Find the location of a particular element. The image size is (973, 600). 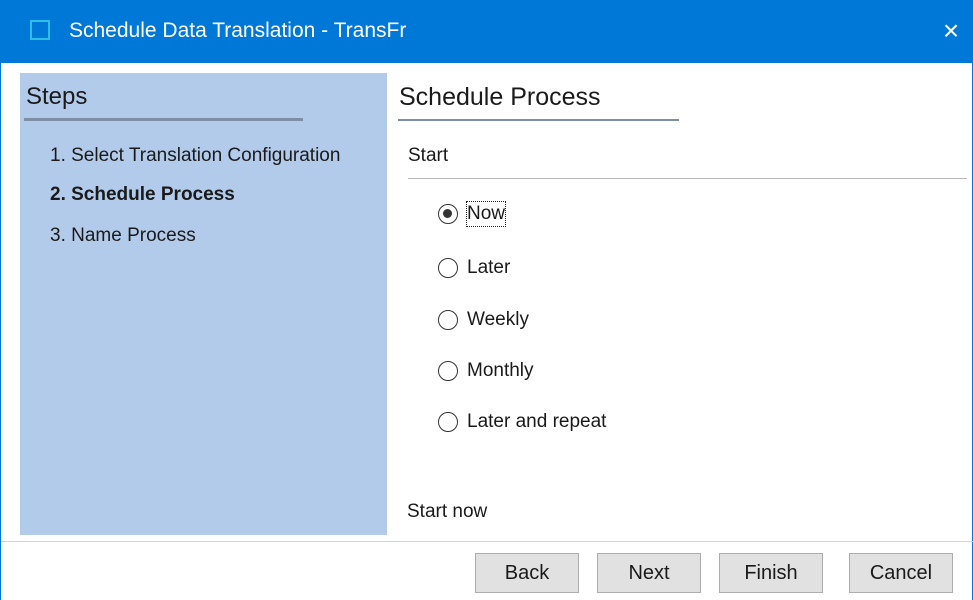

radio-monthly: Monthly is located at coordinates (486, 371).